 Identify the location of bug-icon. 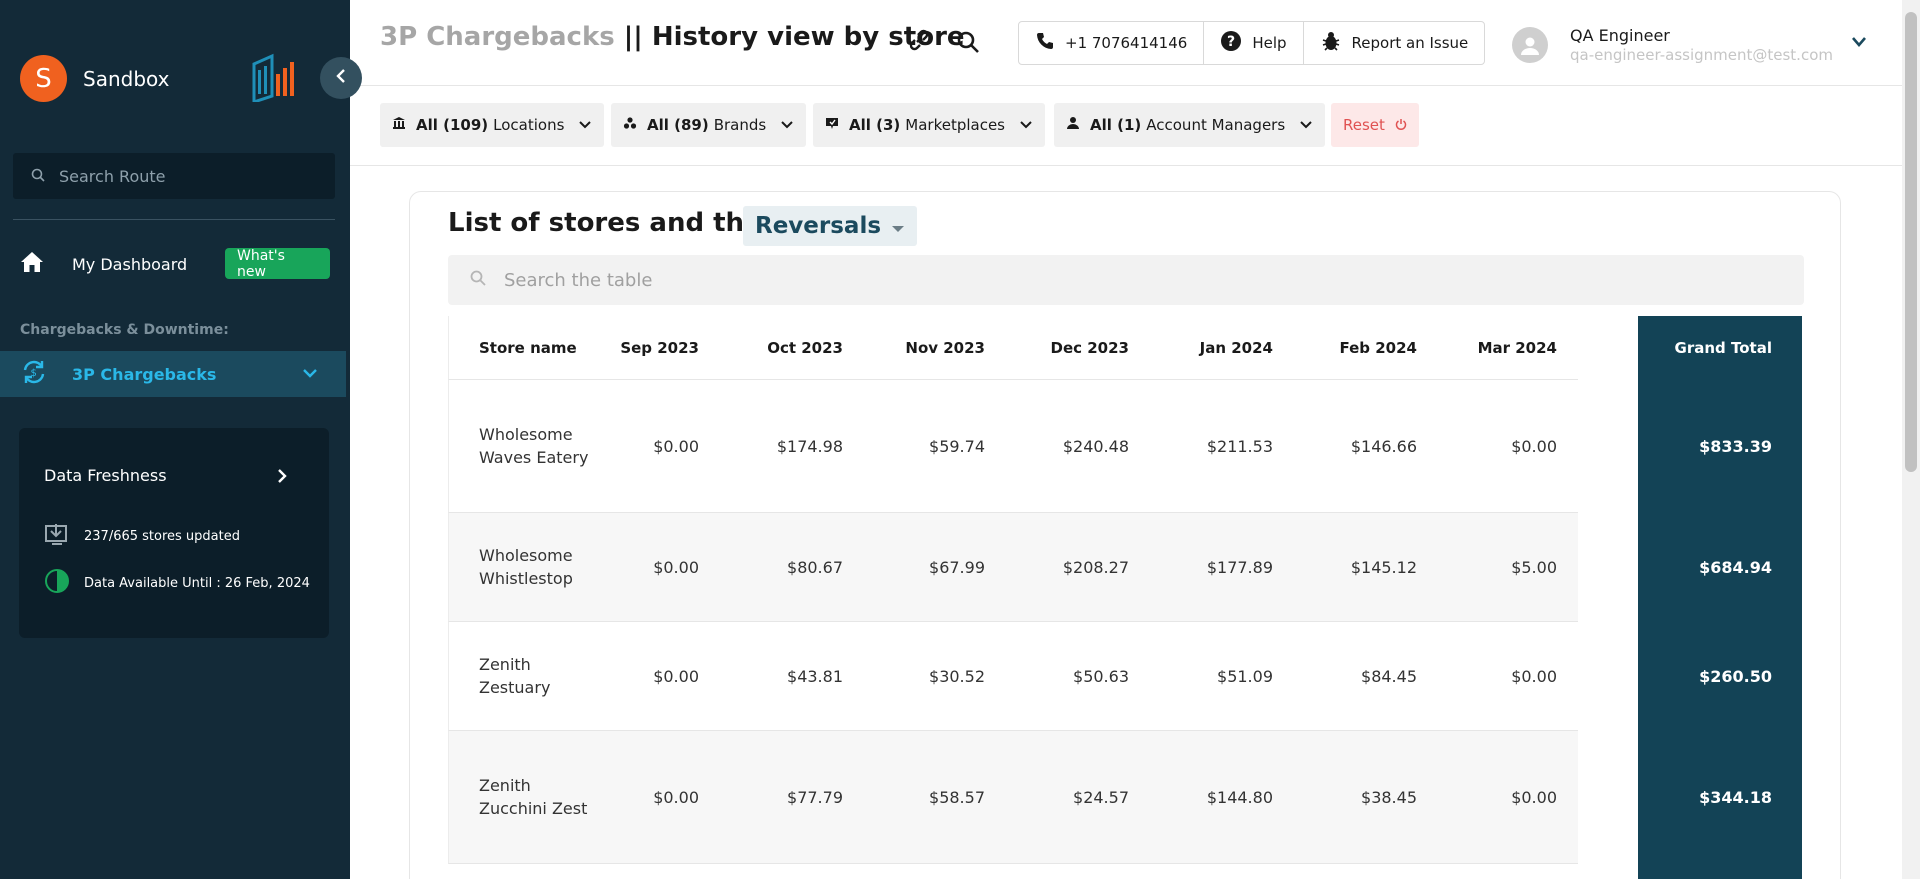
(1331, 43).